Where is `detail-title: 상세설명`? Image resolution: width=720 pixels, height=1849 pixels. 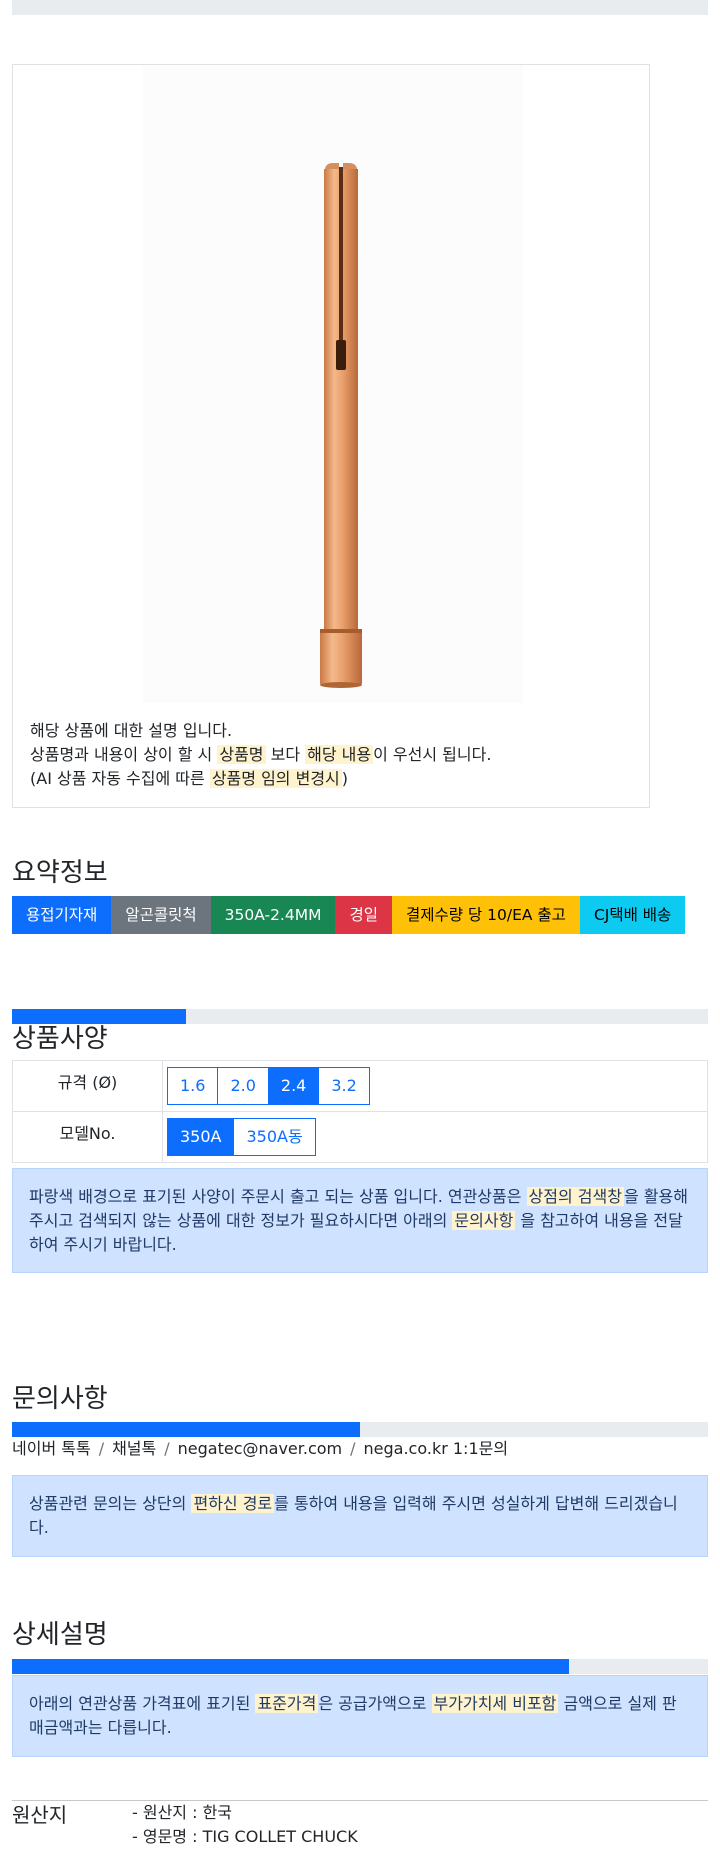
detail-title: 상세설명 is located at coordinates (60, 1635).